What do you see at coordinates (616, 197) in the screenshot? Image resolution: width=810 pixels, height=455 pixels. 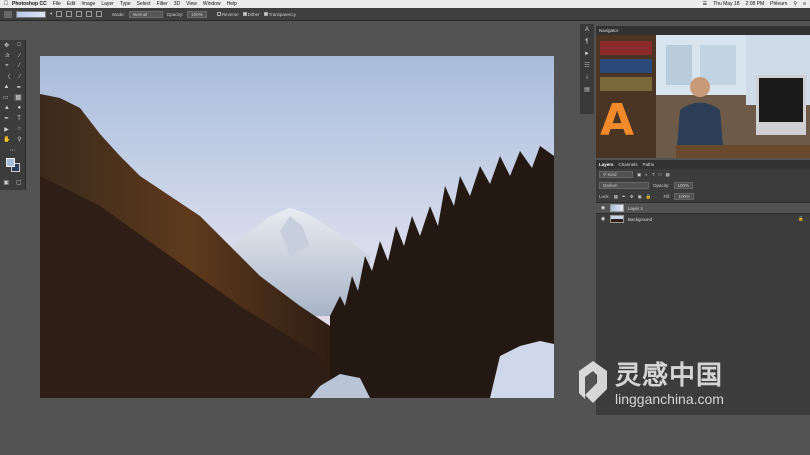 I see `lock-transparent-icon: ▦` at bounding box center [616, 197].